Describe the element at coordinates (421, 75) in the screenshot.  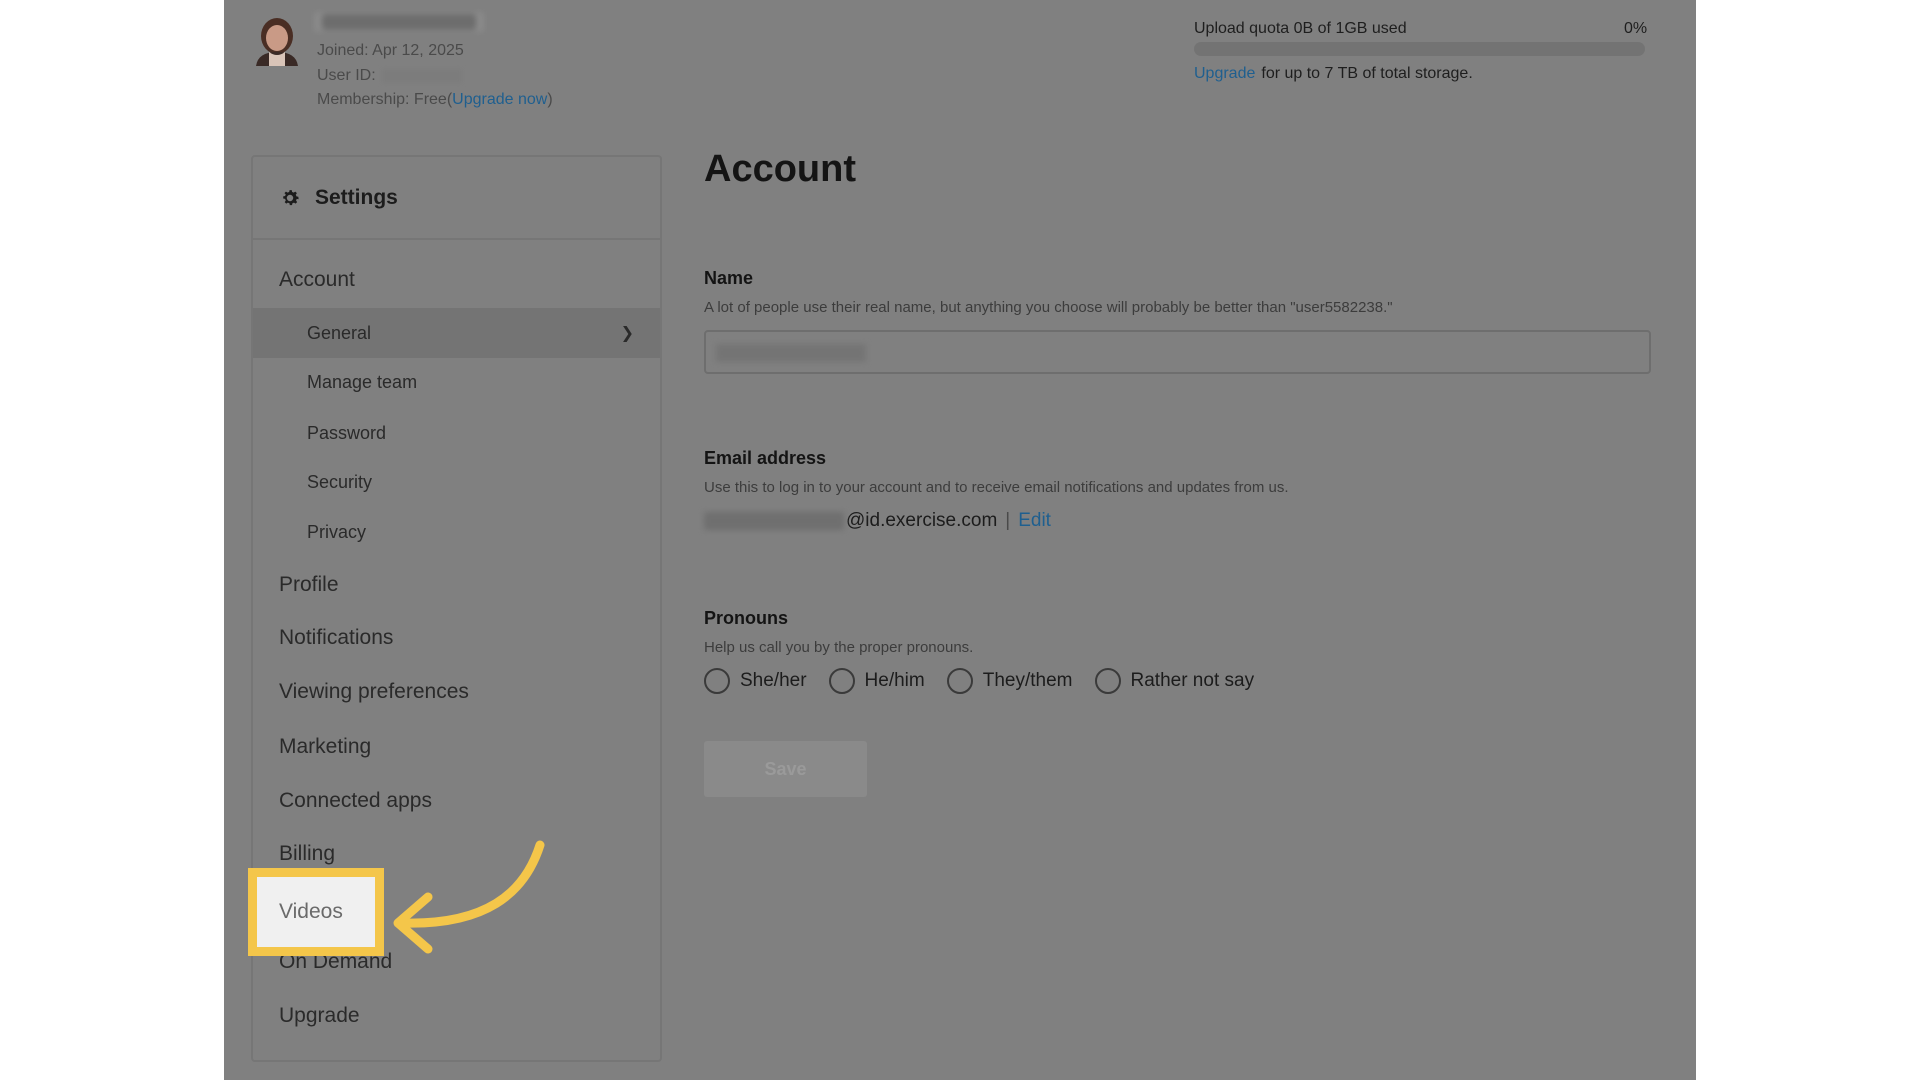
I see `user-id-redacted` at that location.